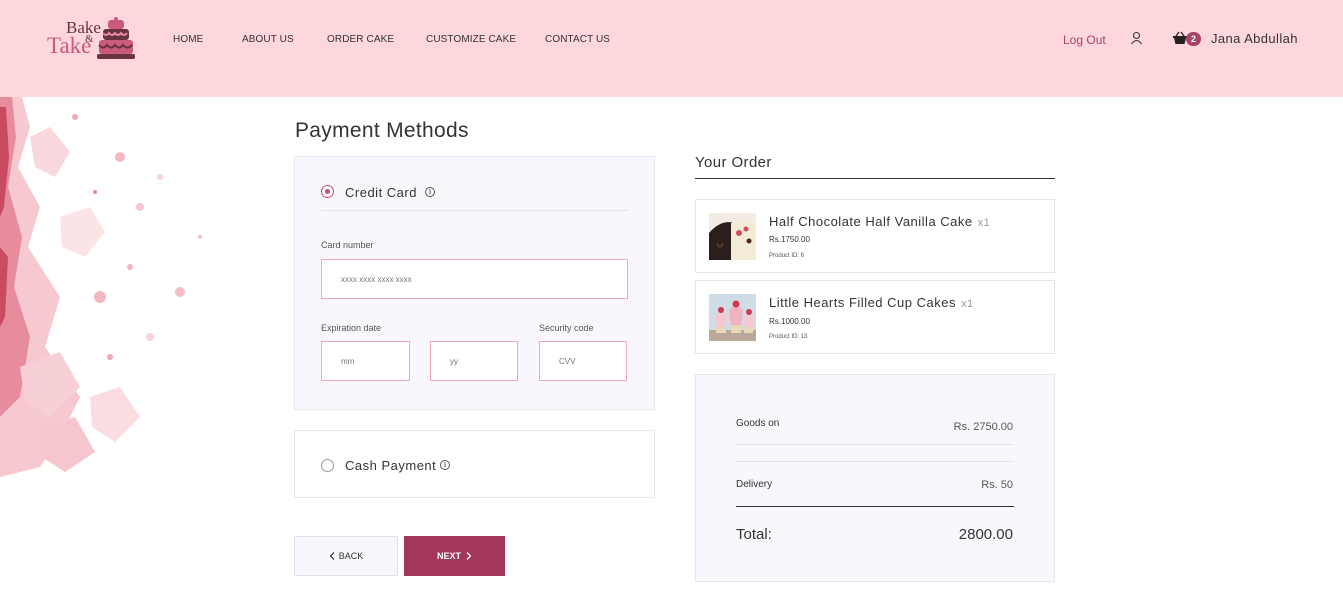  What do you see at coordinates (788, 337) in the screenshot?
I see `item-product-id: Product ID: 13` at bounding box center [788, 337].